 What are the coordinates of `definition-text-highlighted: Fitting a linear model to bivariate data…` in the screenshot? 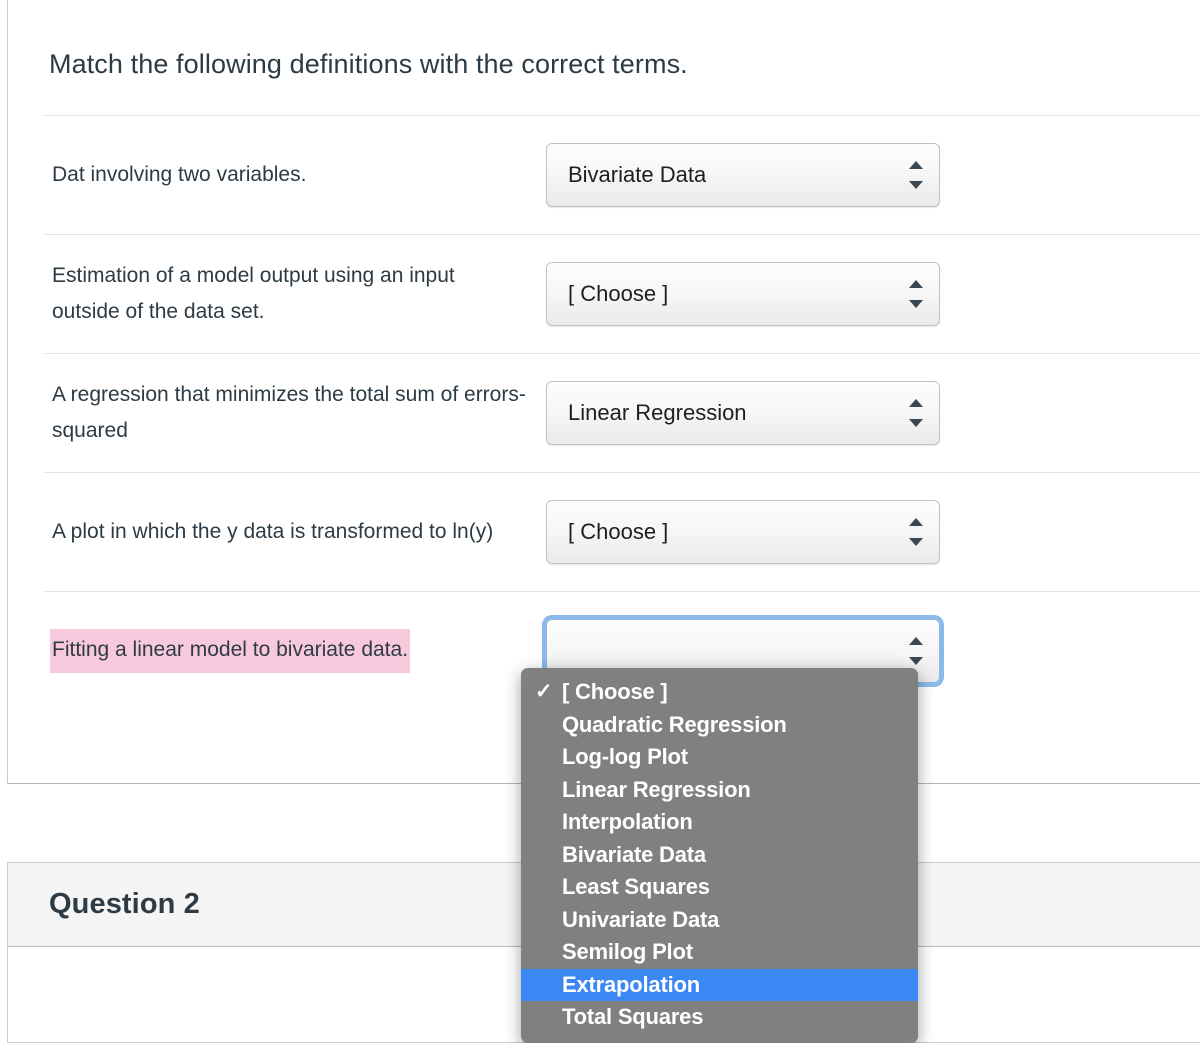 It's located at (230, 650).